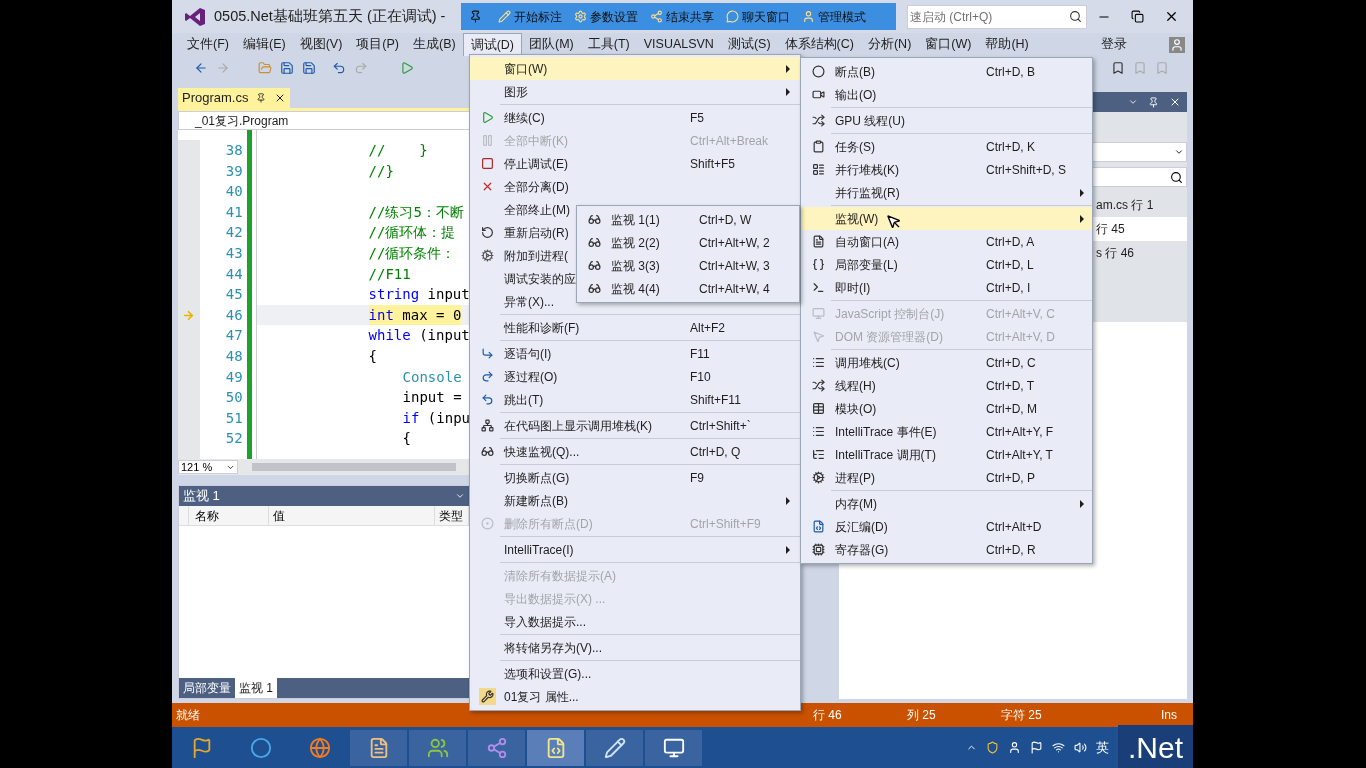 This screenshot has width=1366, height=768. What do you see at coordinates (889, 336) in the screenshot?
I see `menu-item-label: DOM 资源管理器(D)` at bounding box center [889, 336].